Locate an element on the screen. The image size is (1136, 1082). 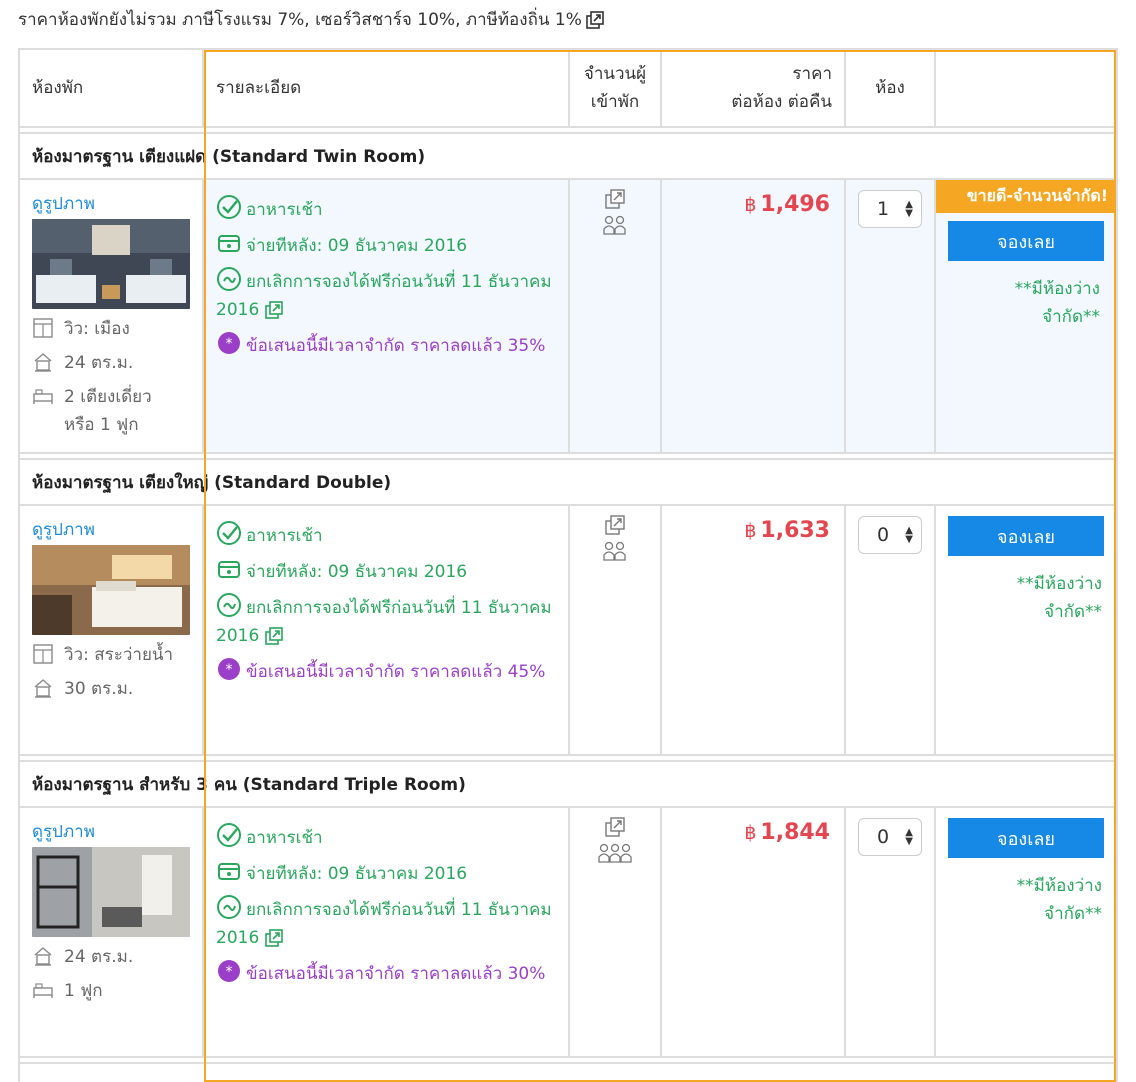
room-size-text: 24 ตร.ม. is located at coordinates (99, 957).